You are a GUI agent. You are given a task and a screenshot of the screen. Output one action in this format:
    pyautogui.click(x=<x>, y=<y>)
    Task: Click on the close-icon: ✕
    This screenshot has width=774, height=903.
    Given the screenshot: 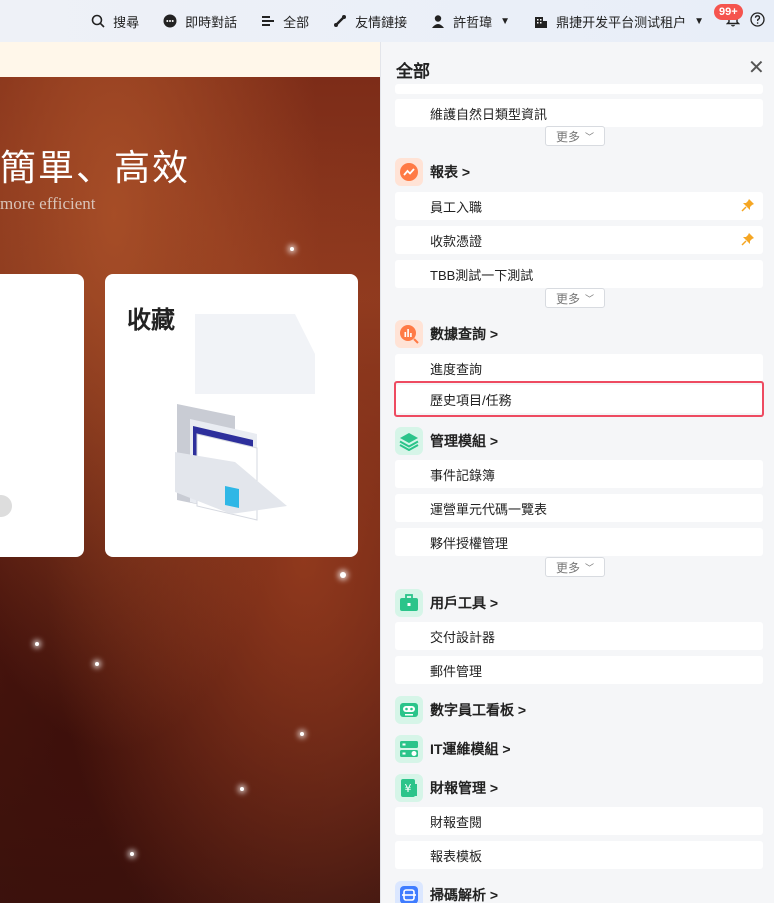 What is the action you would take?
    pyautogui.click(x=756, y=67)
    